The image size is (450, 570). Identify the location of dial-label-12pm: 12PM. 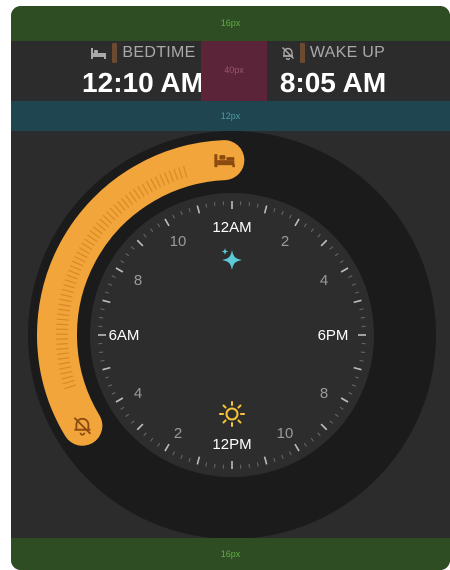
(231, 444).